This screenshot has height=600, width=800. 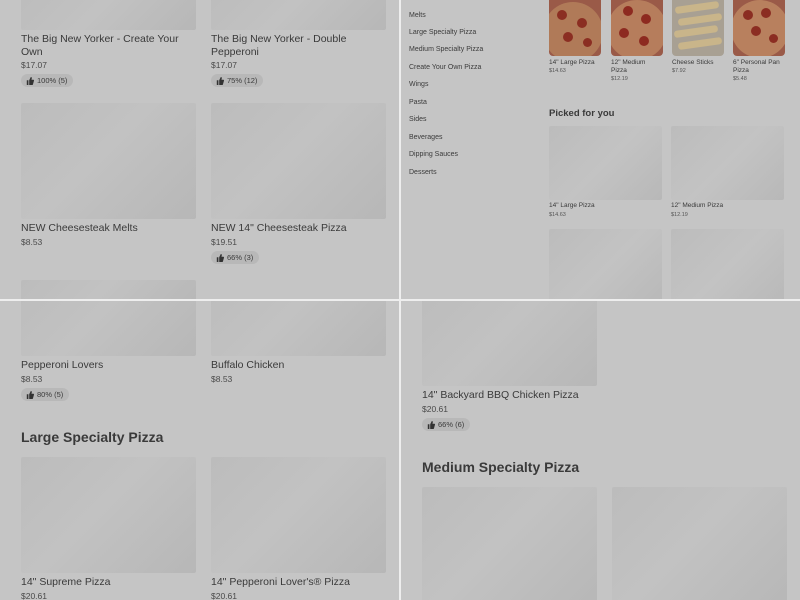 I want to click on featured-item-title: Cheese Sticks, so click(x=698, y=63).